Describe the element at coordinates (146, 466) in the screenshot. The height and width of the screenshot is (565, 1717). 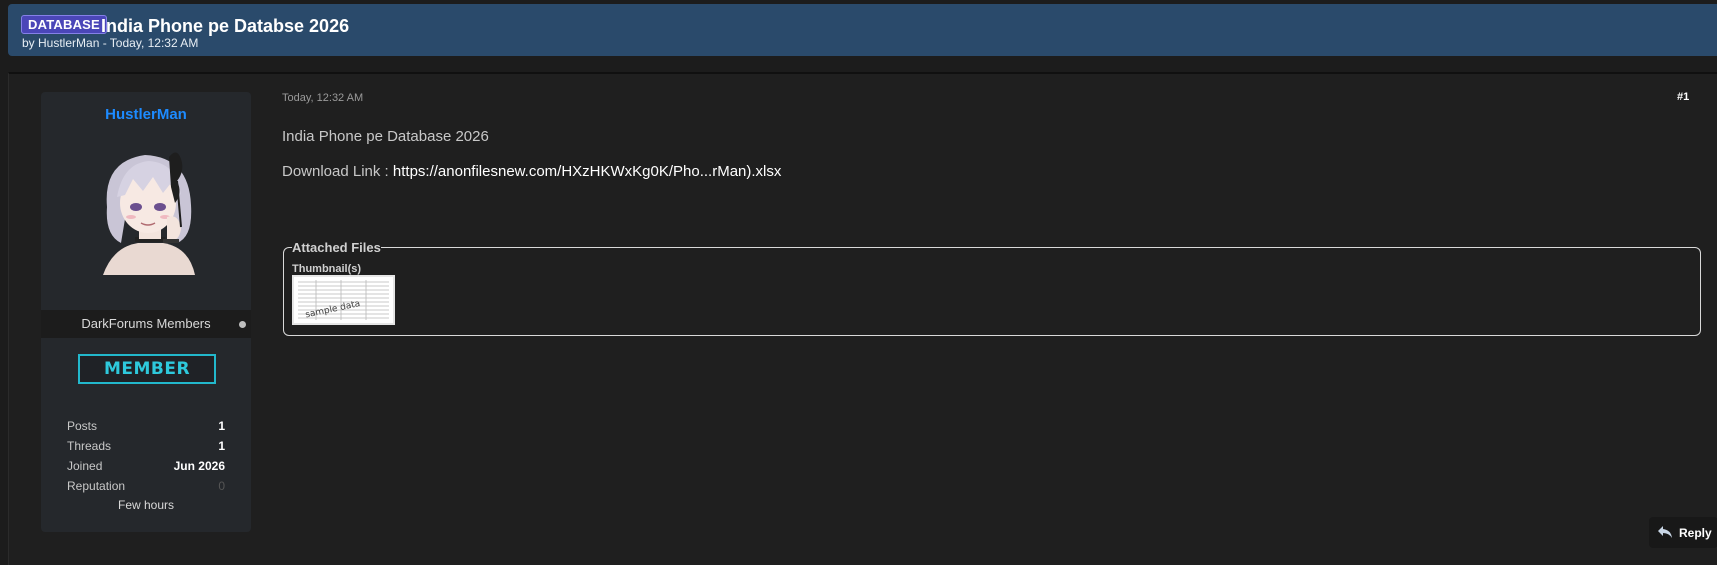
I see `stat-row-joined: Joined Jun 2026` at that location.